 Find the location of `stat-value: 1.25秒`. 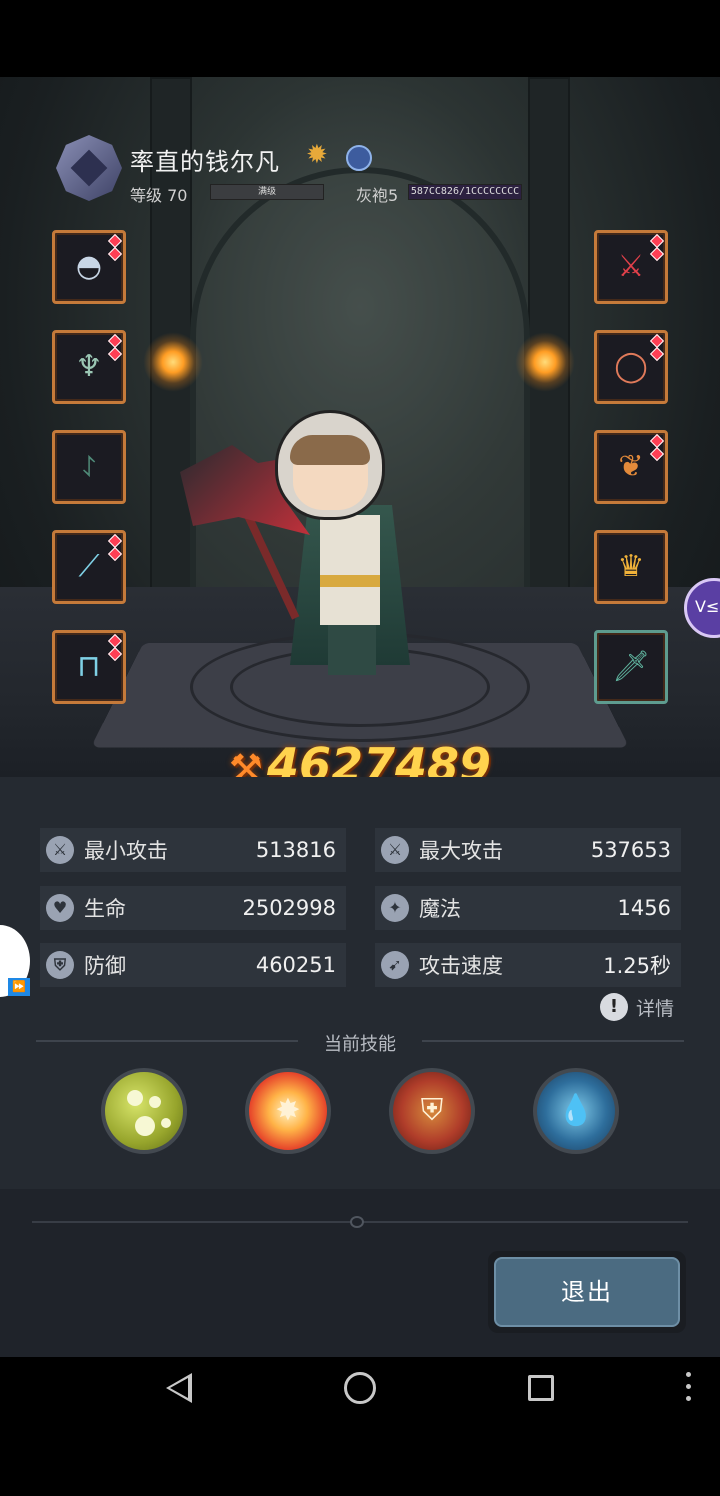

stat-value: 1.25秒 is located at coordinates (637, 966).